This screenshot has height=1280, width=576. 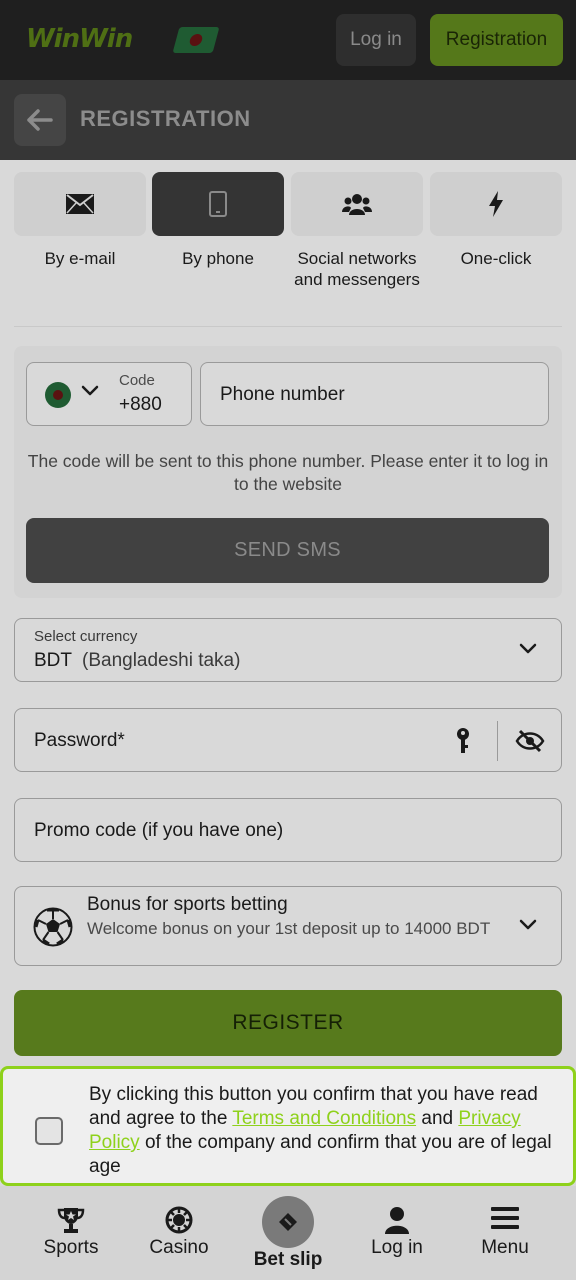 I want to click on nav-label: Log in, so click(x=397, y=1247).